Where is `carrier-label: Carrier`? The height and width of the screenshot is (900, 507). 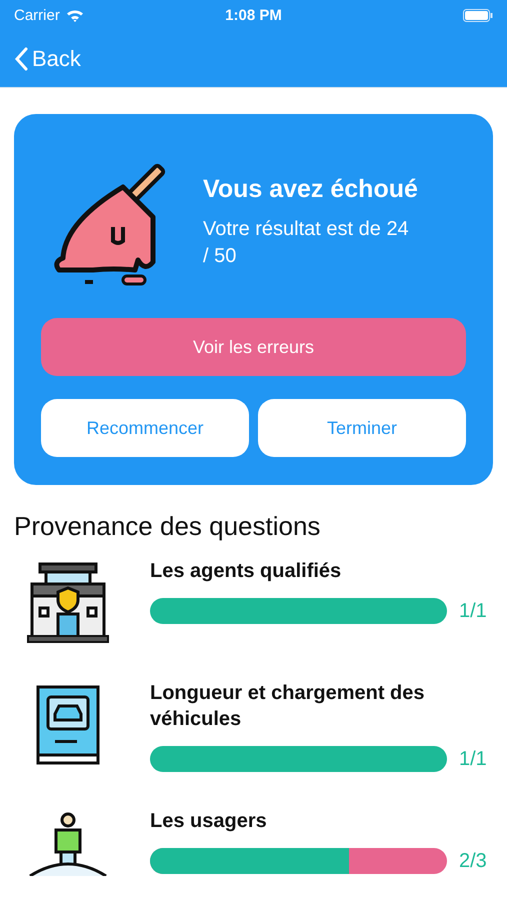 carrier-label: Carrier is located at coordinates (37, 15).